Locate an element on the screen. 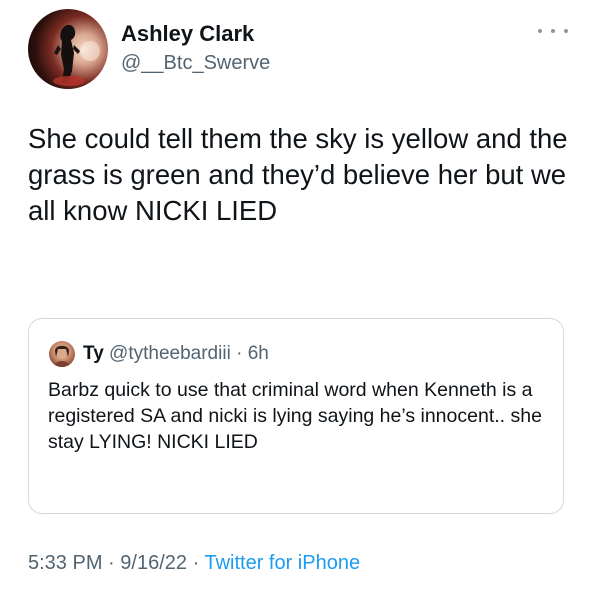 This screenshot has height=597, width=595. tweet-header: Ashley Clark @__Btc_Swerve is located at coordinates (298, 49).